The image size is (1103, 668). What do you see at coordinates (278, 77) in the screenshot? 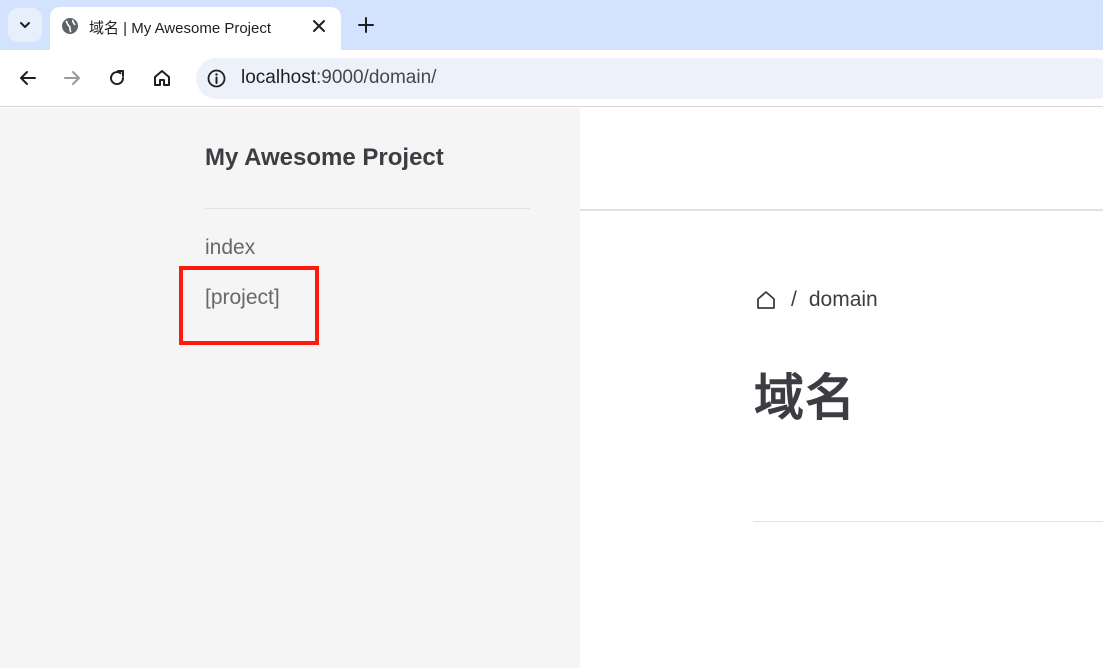
I see `url-host: localhost` at bounding box center [278, 77].